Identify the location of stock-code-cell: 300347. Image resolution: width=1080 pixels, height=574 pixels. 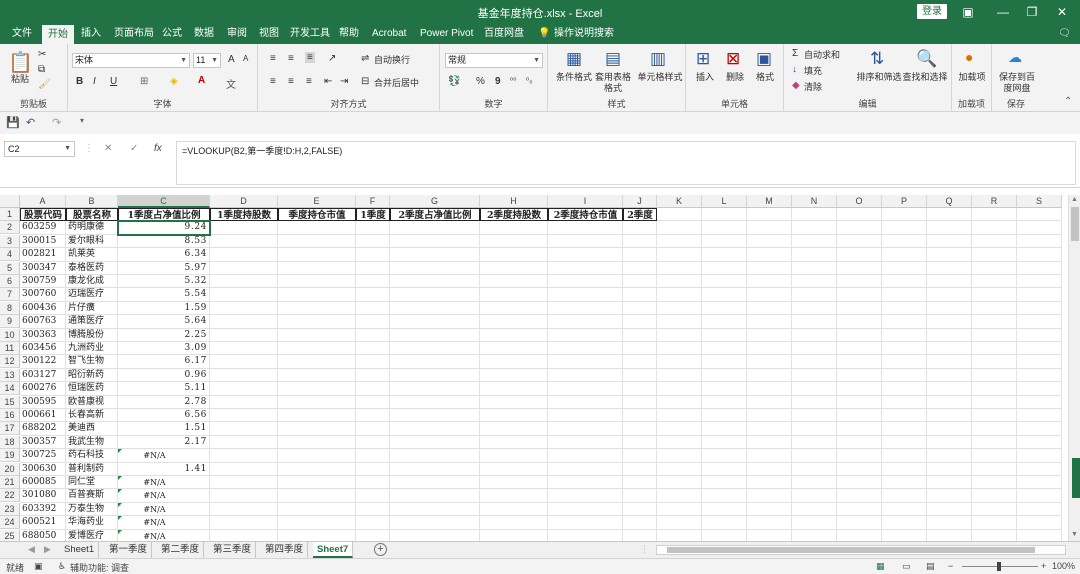
(43, 268).